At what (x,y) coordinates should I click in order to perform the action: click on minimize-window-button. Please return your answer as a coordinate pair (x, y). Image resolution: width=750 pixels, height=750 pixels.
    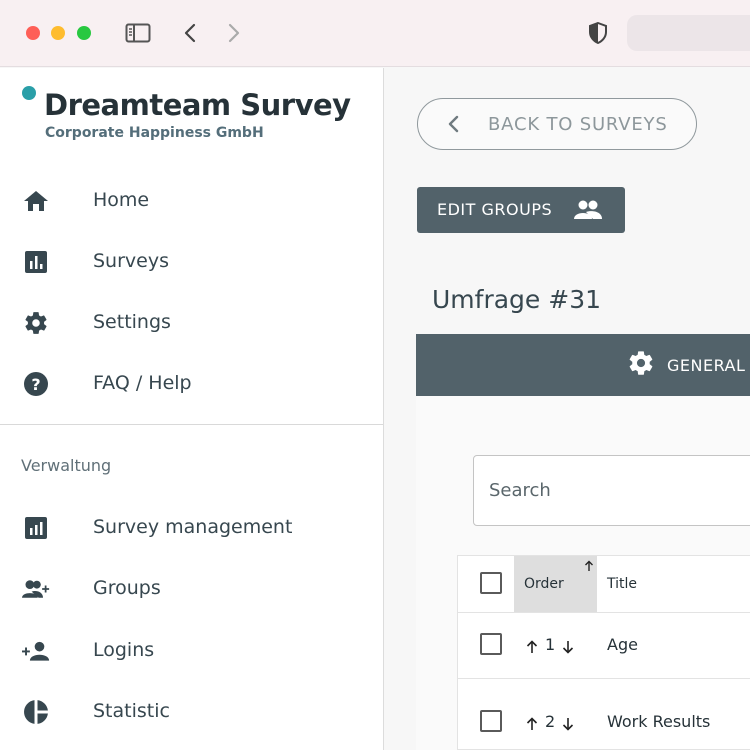
    Looking at the image, I should click on (58, 33).